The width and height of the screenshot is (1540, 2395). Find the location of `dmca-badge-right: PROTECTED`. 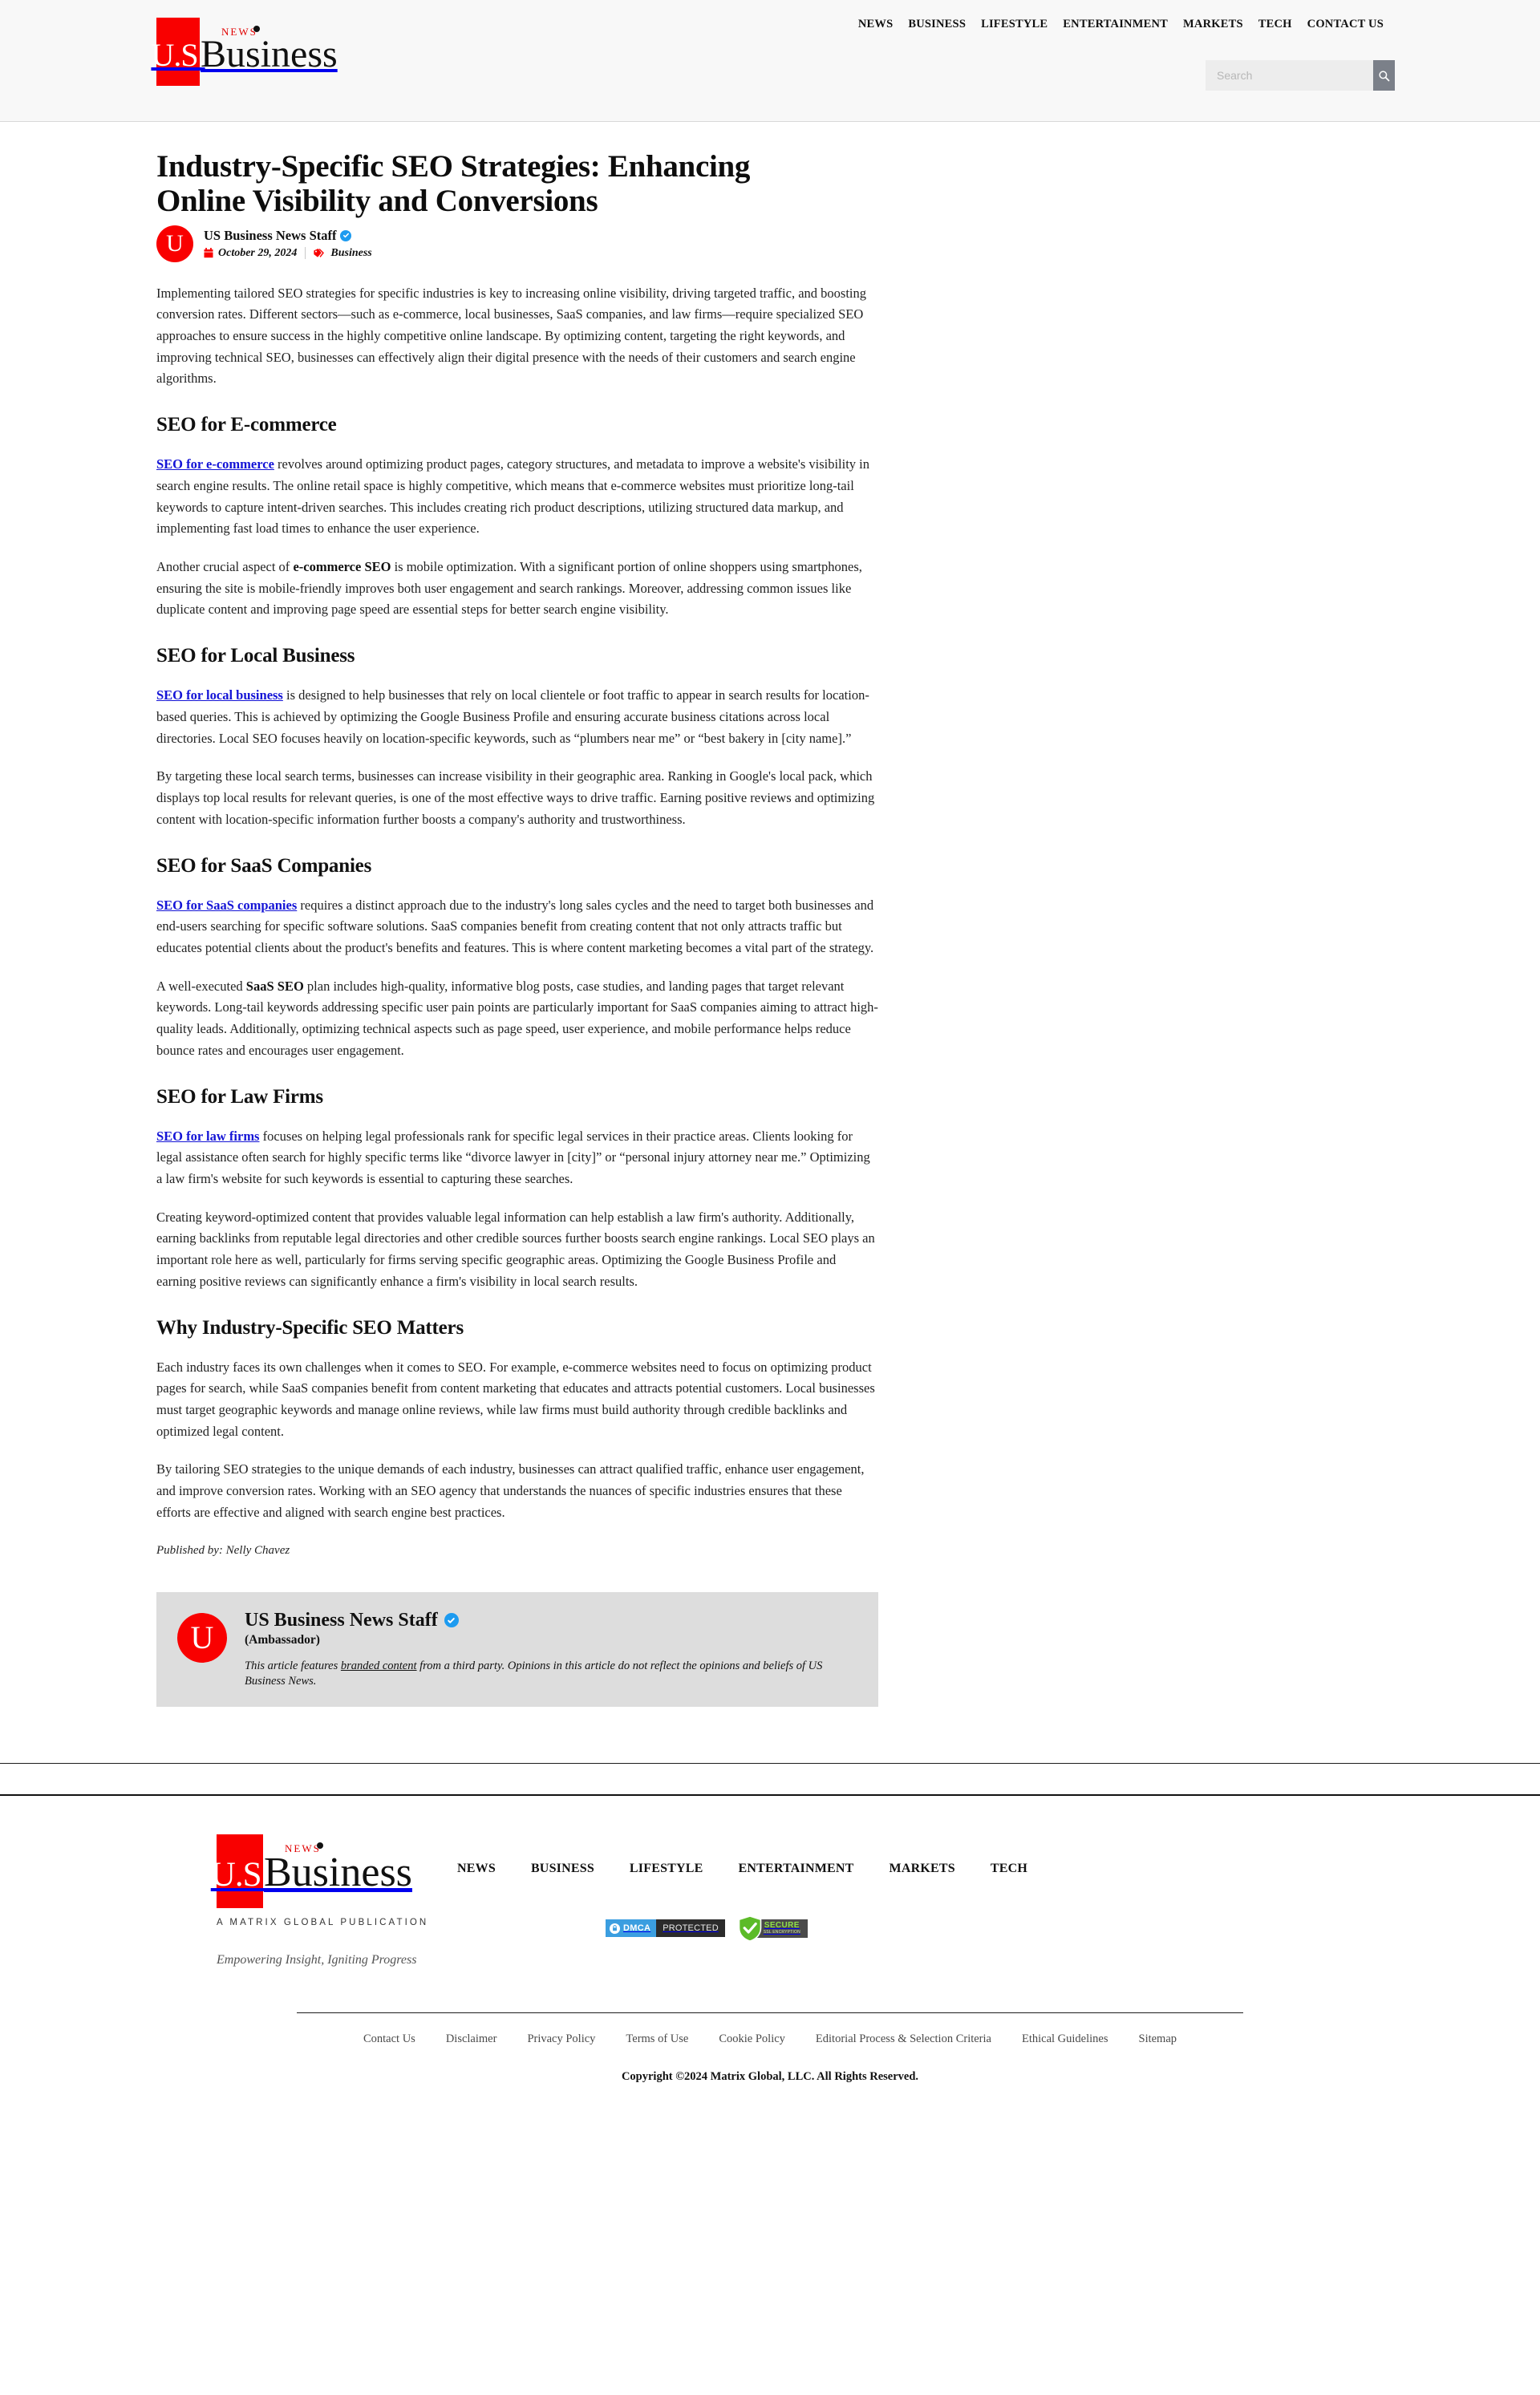

dmca-badge-right: PROTECTED is located at coordinates (690, 1928).